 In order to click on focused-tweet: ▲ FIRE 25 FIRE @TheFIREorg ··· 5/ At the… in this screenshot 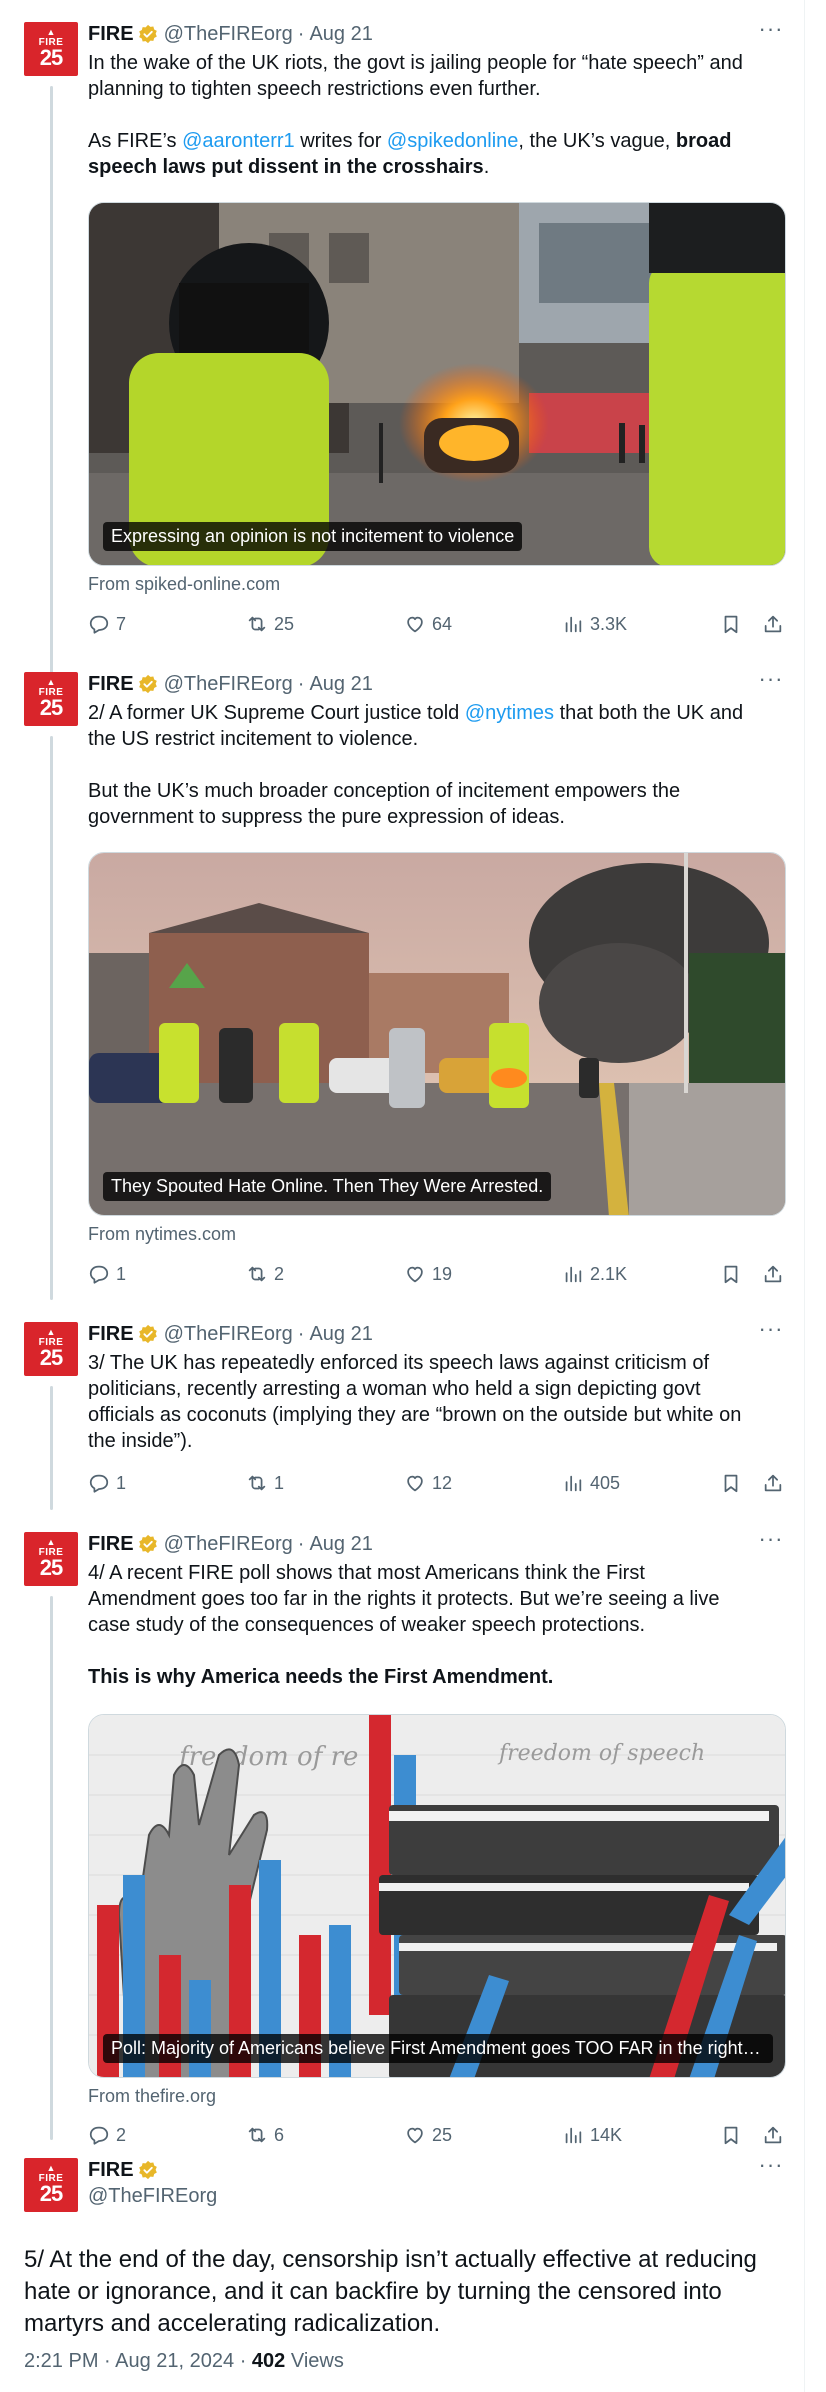, I will do `click(402, 2266)`.